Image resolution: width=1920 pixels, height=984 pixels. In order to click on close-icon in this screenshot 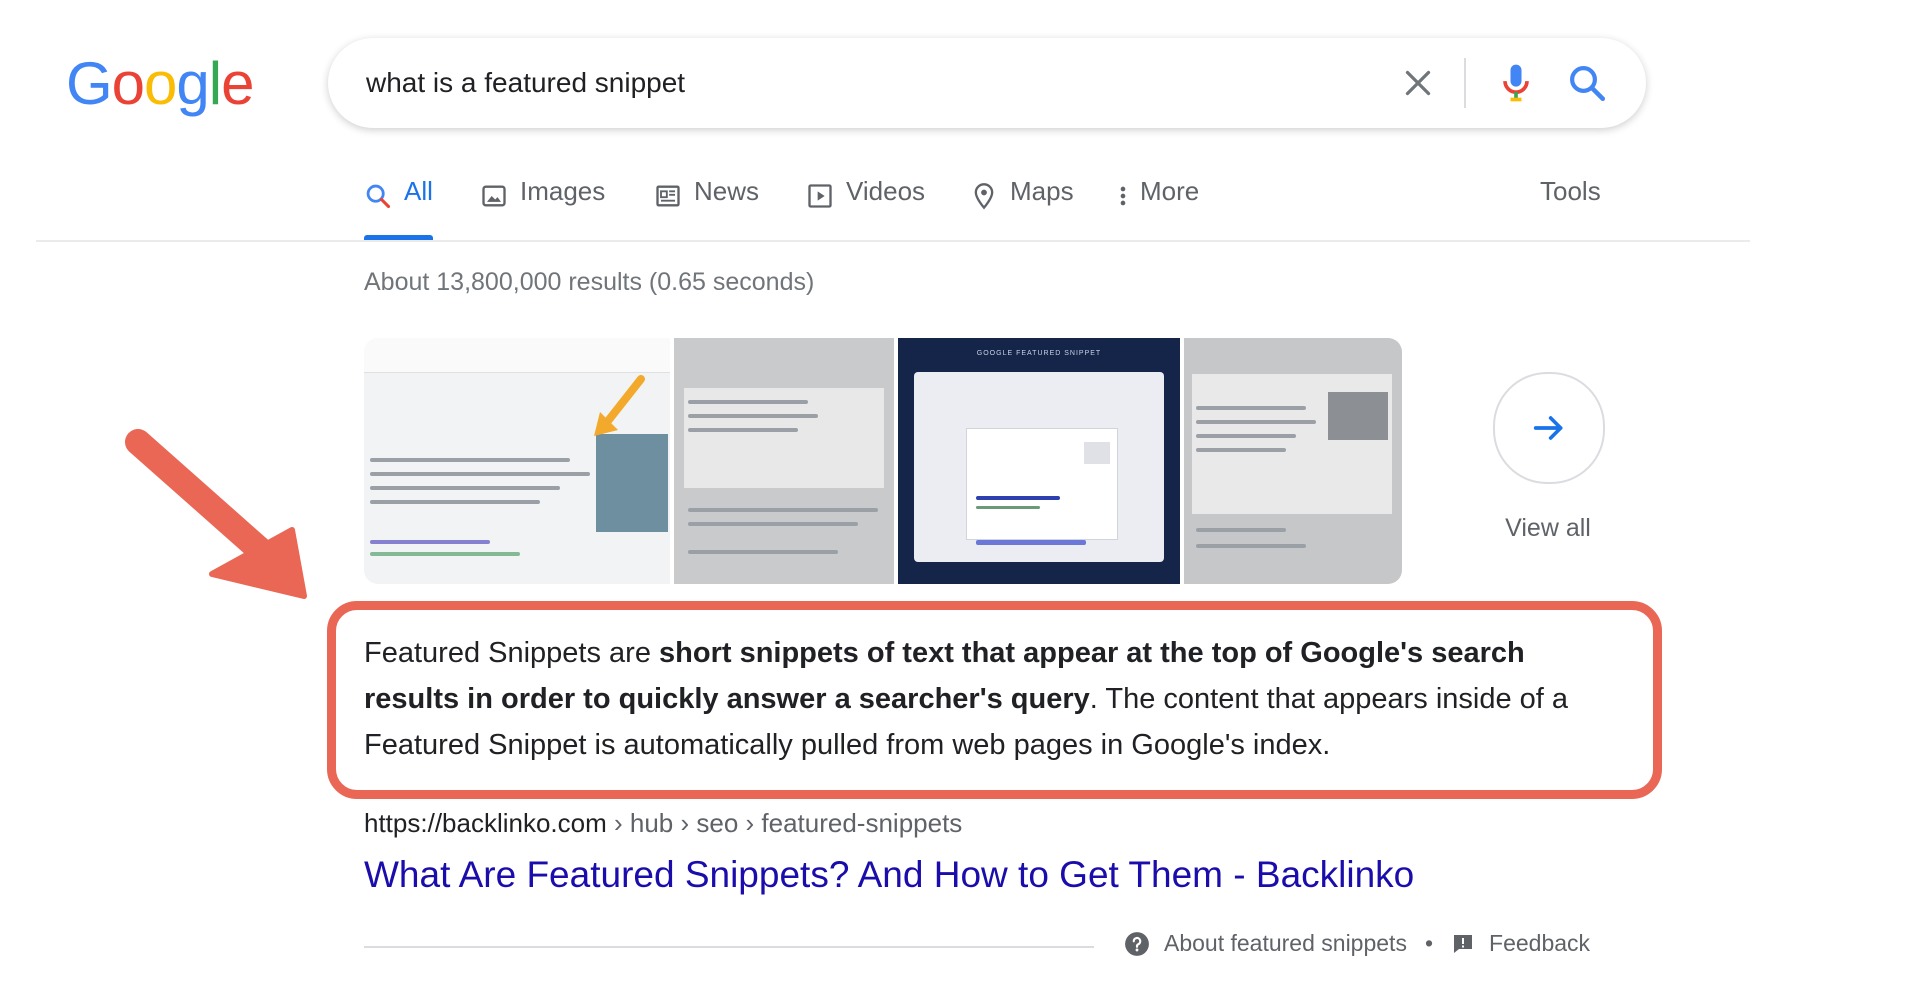, I will do `click(1418, 83)`.